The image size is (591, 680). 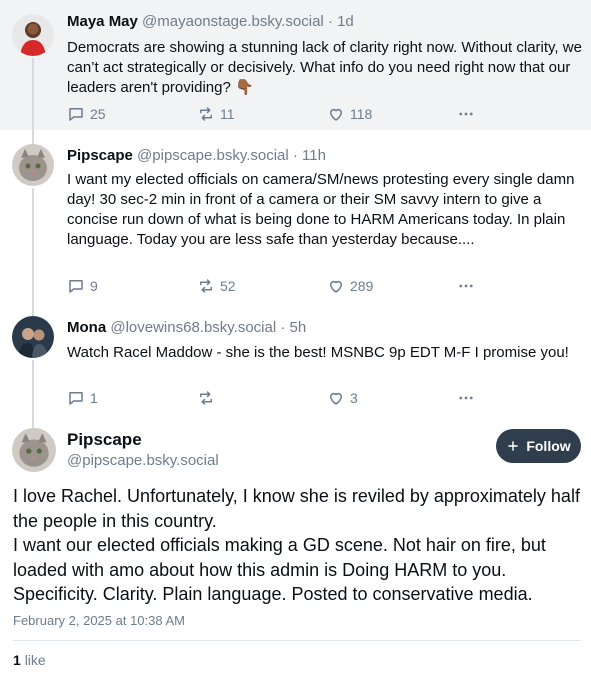 I want to click on like-button: 118, so click(x=349, y=114).